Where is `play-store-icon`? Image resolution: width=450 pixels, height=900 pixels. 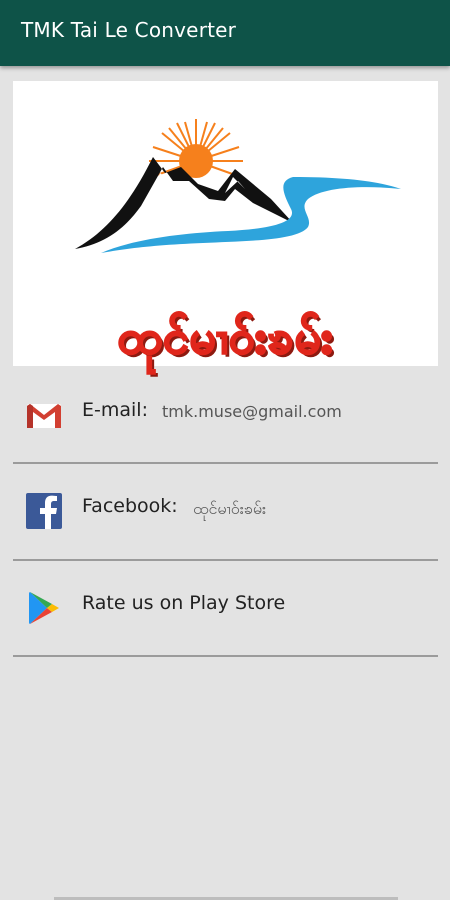
play-store-icon is located at coordinates (44, 608).